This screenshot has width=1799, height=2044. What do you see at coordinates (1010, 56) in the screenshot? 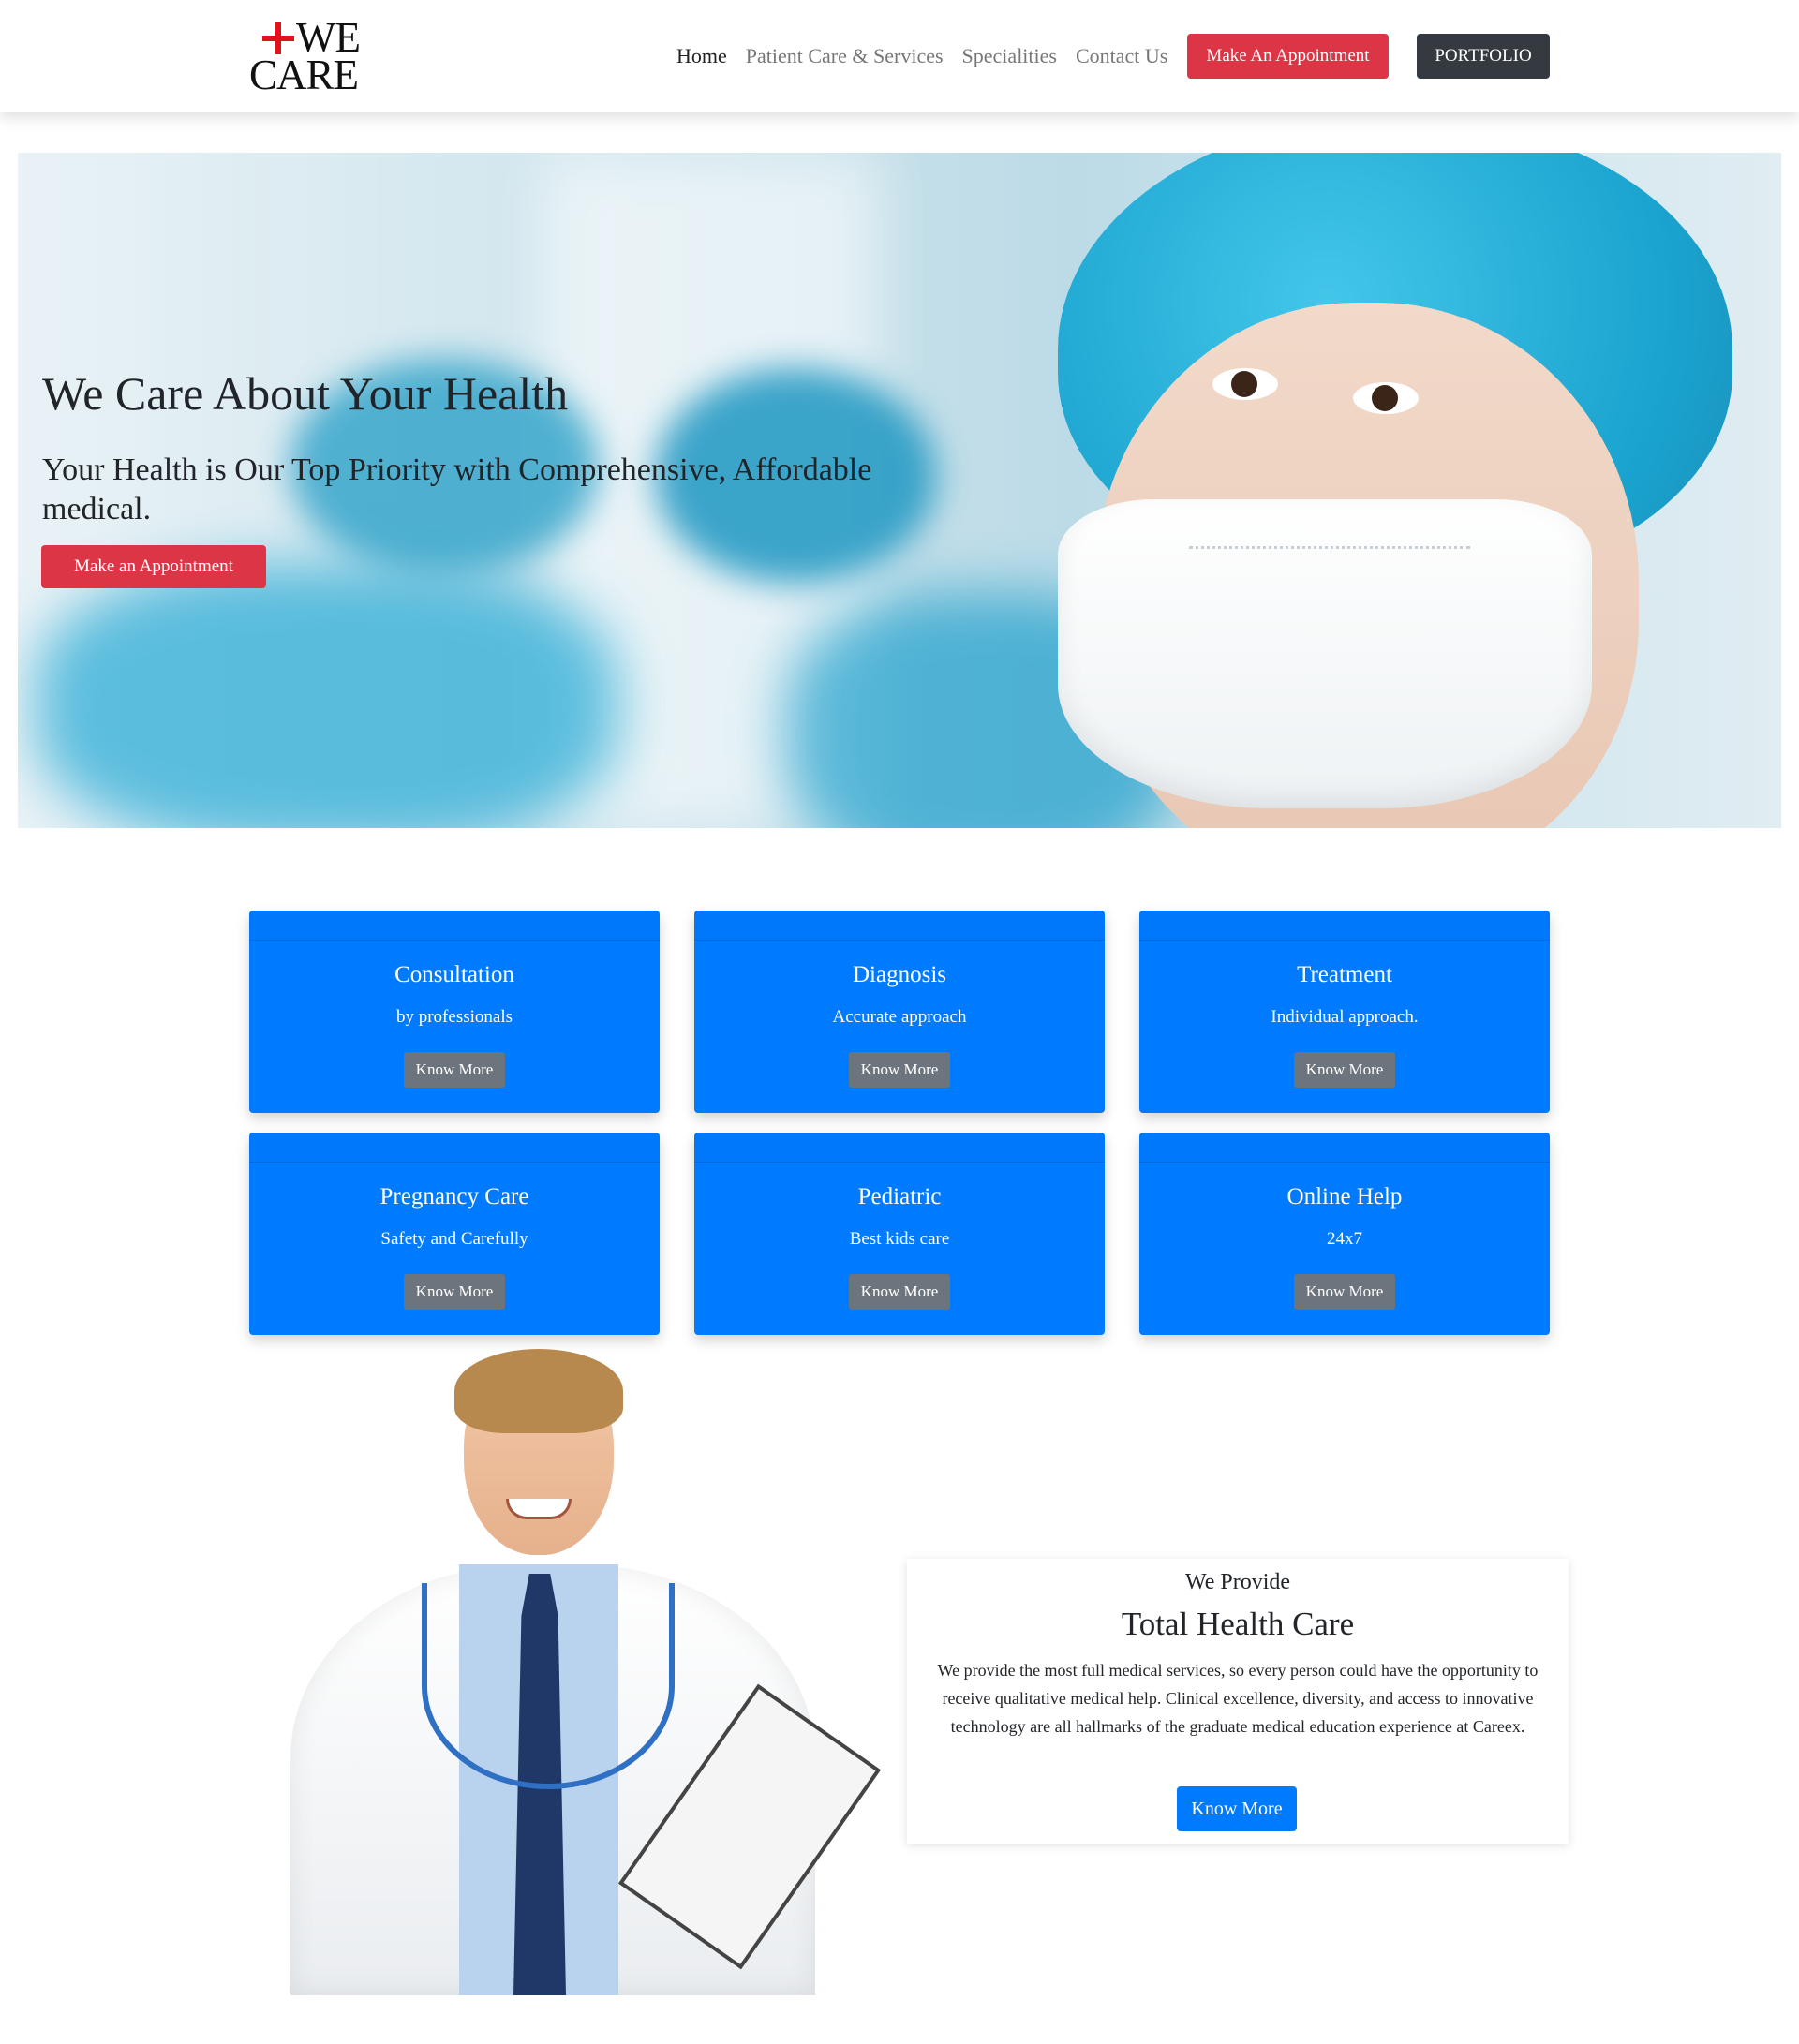
I see `nav-specialities: Specialities` at bounding box center [1010, 56].